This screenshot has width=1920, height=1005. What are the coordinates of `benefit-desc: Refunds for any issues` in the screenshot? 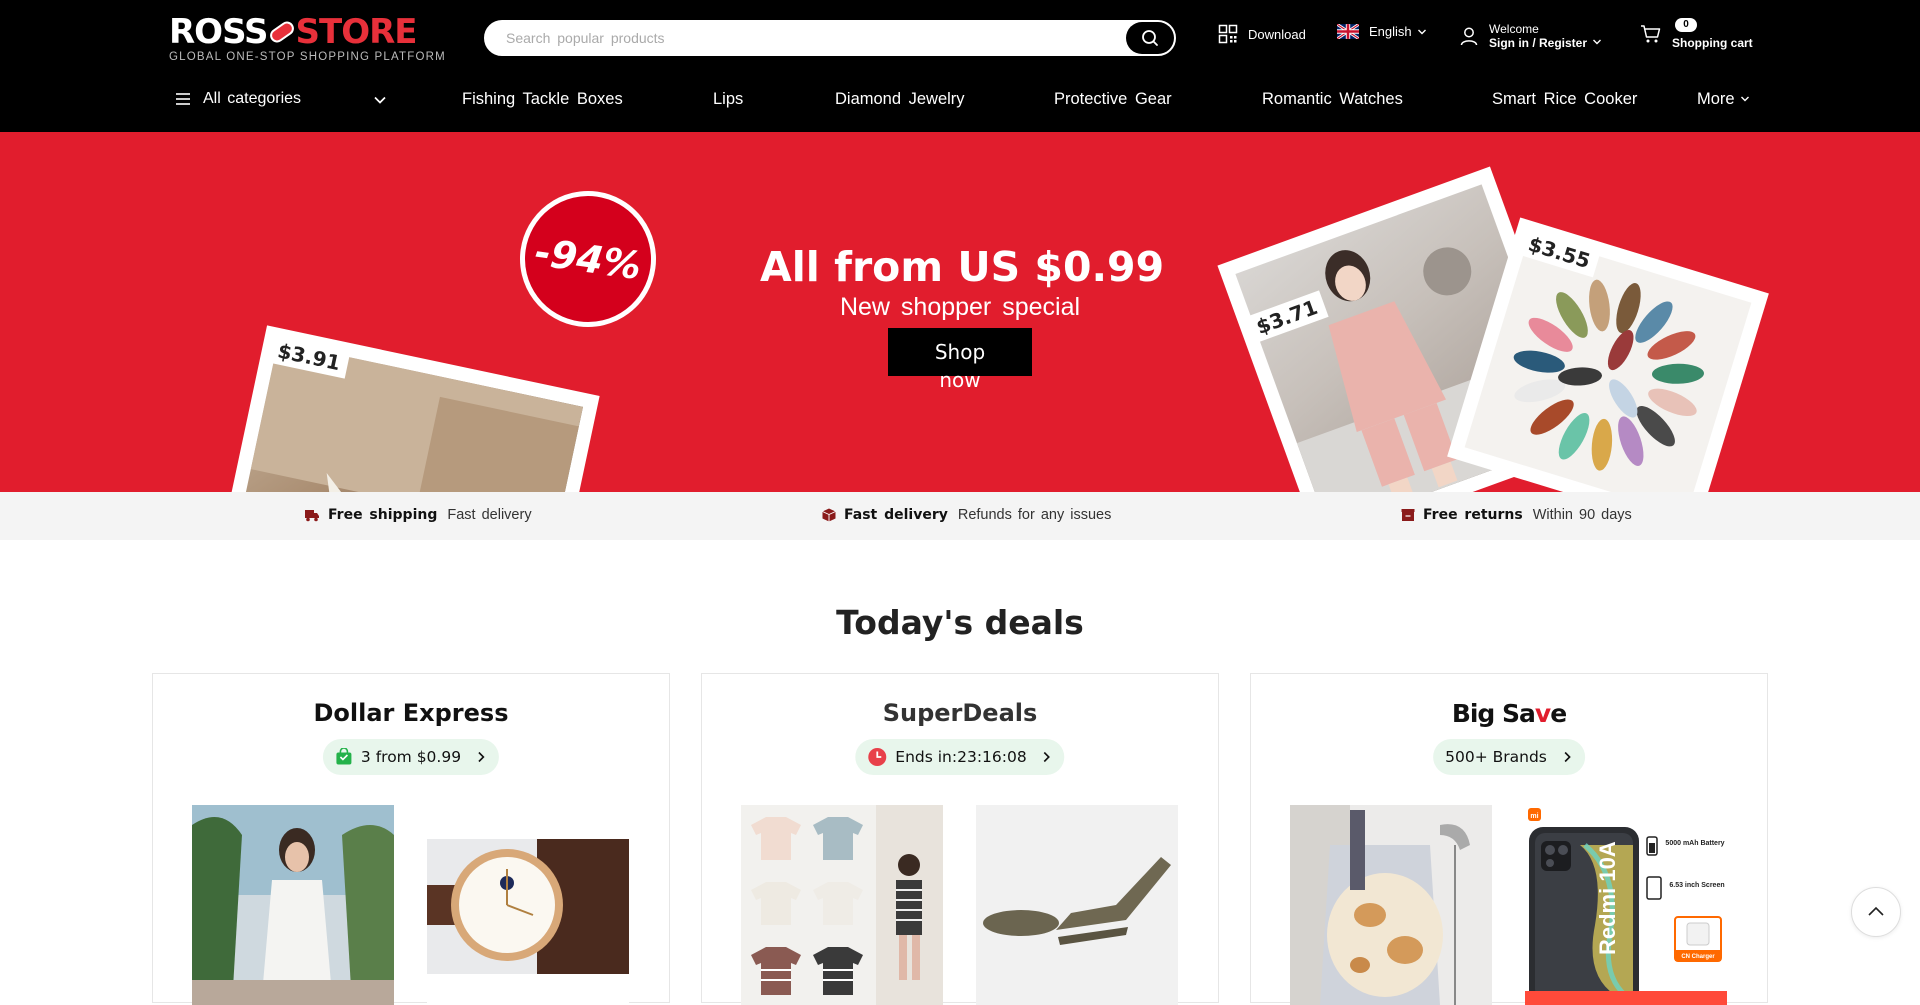 It's located at (1034, 515).